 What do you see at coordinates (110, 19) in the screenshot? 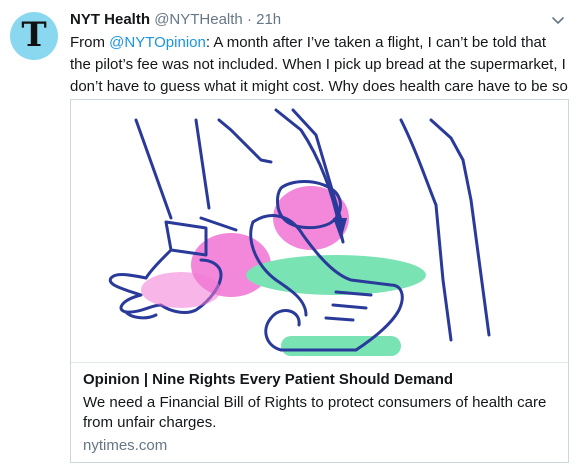
I see `author-name: NYT Health` at bounding box center [110, 19].